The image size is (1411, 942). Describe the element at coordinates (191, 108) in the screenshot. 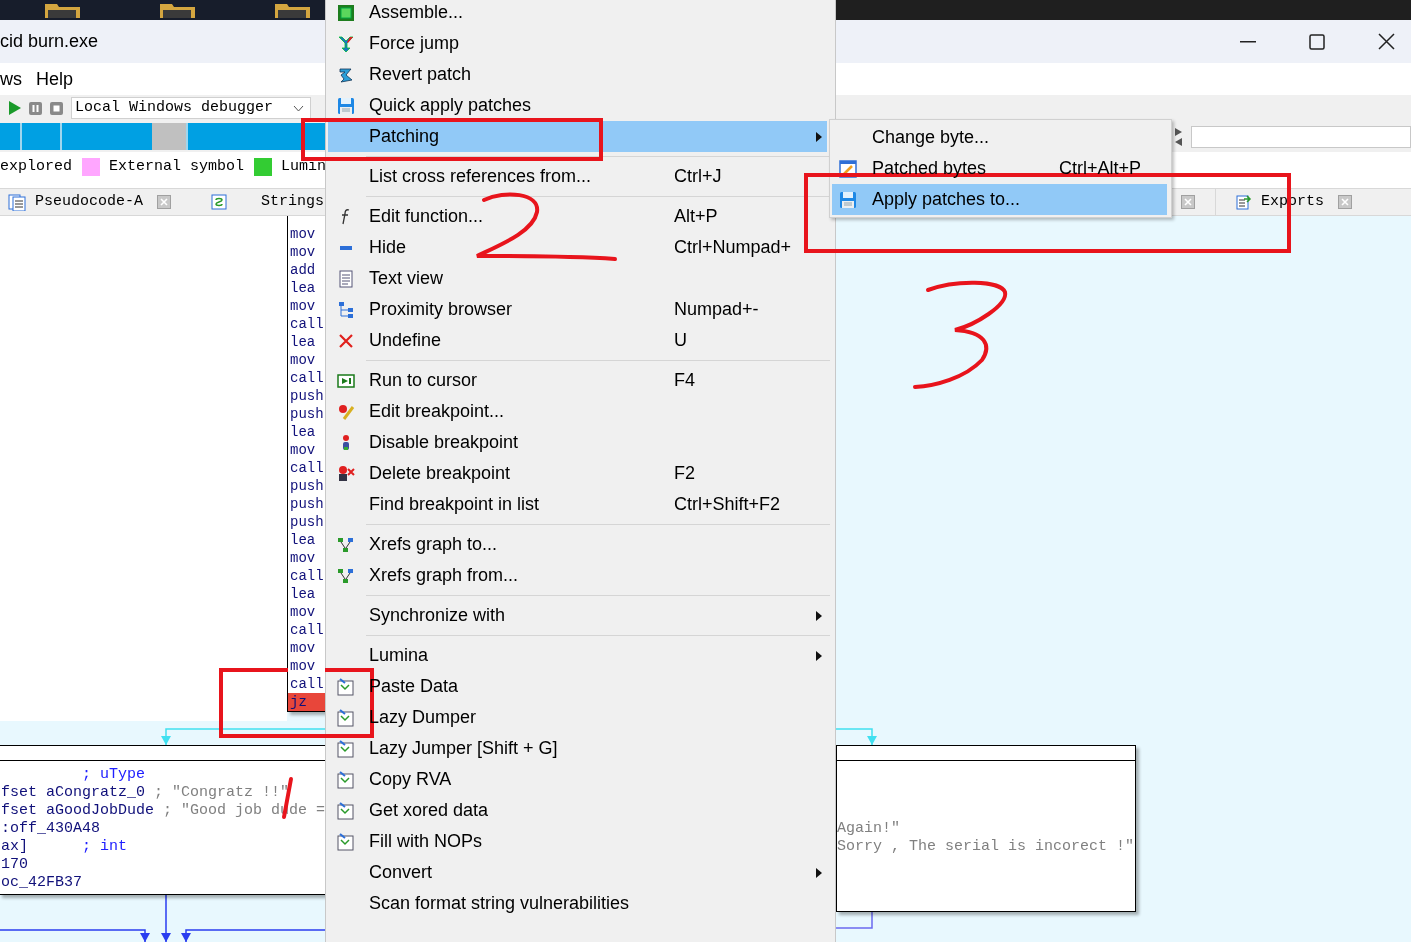

I see `debugger-dropdown: Local Windows debugger` at that location.